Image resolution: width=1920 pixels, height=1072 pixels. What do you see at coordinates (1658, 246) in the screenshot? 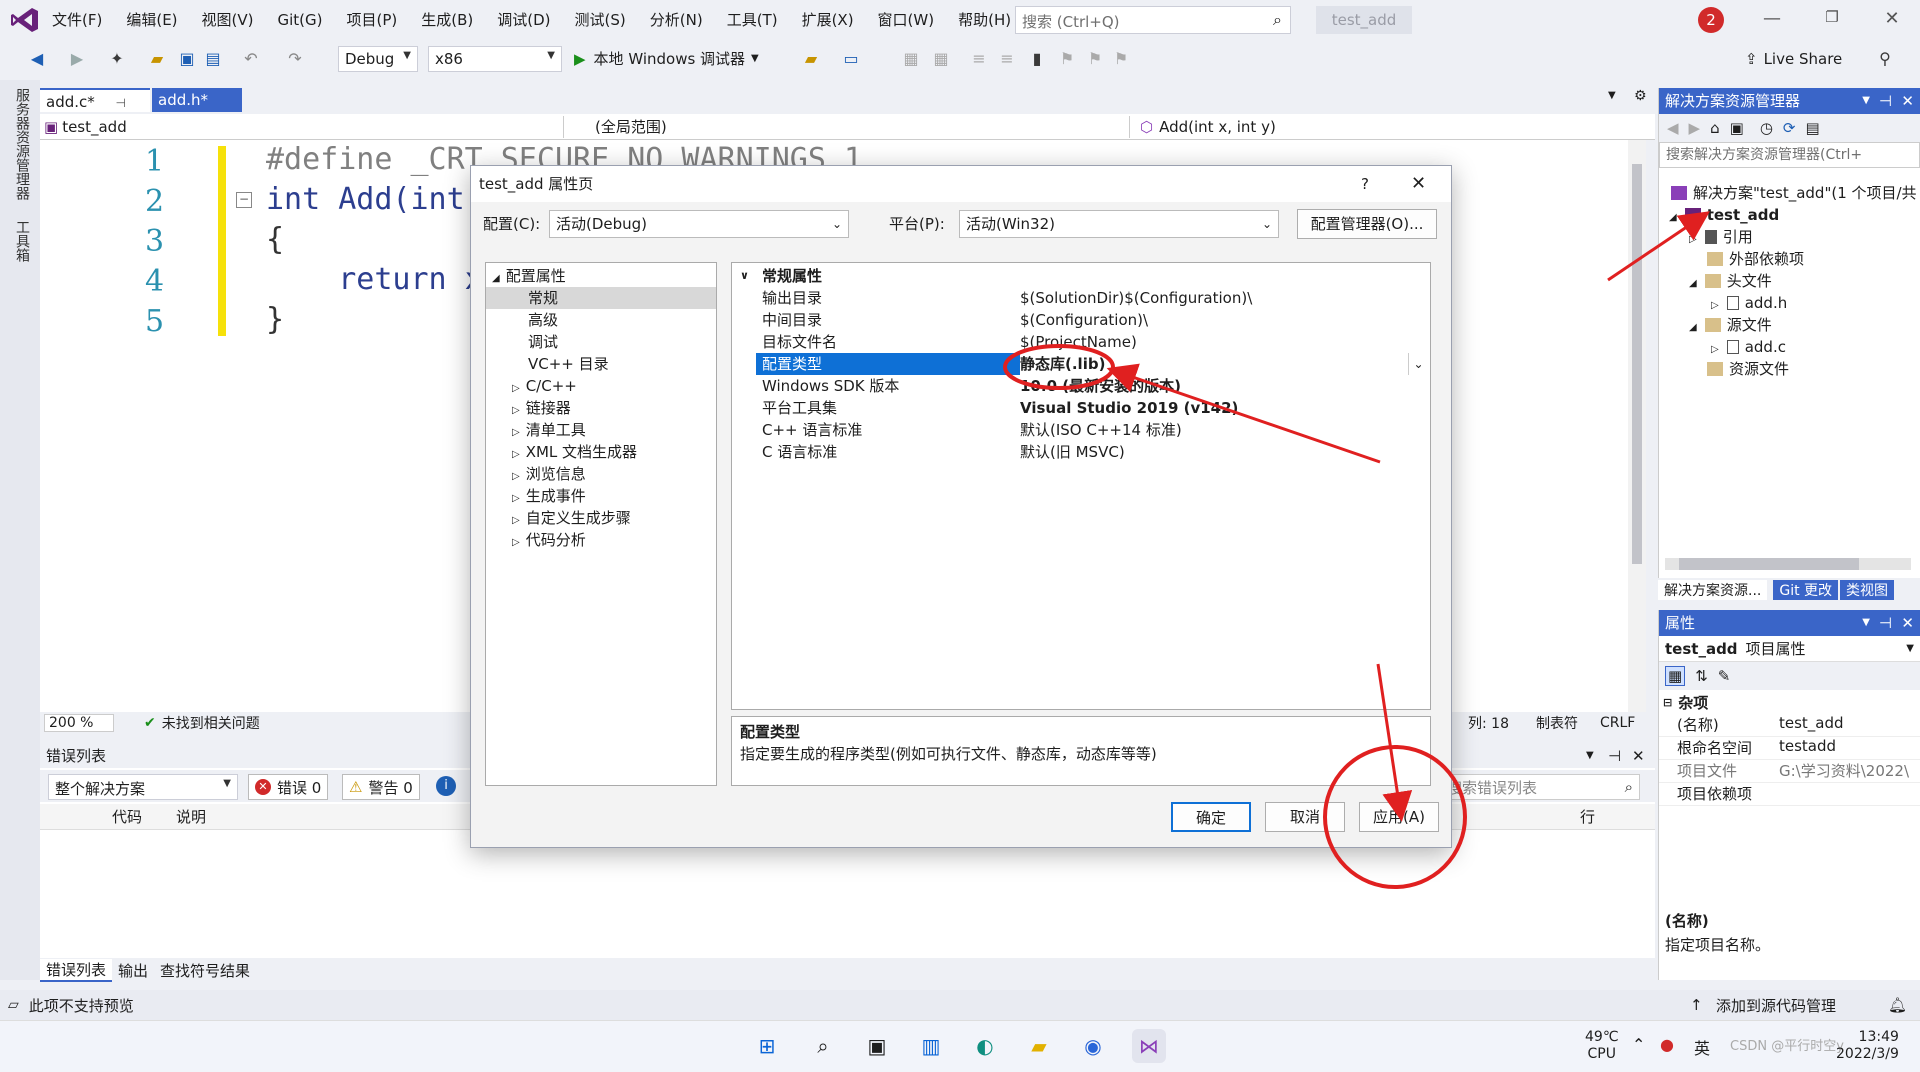
I see `annotation-arrow-project` at bounding box center [1658, 246].